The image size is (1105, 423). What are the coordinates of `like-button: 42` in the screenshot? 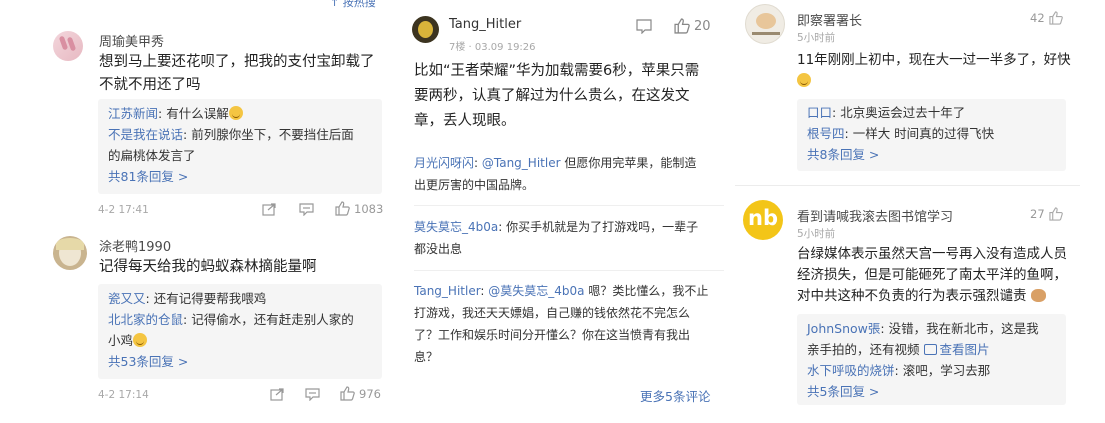 It's located at (1046, 18).